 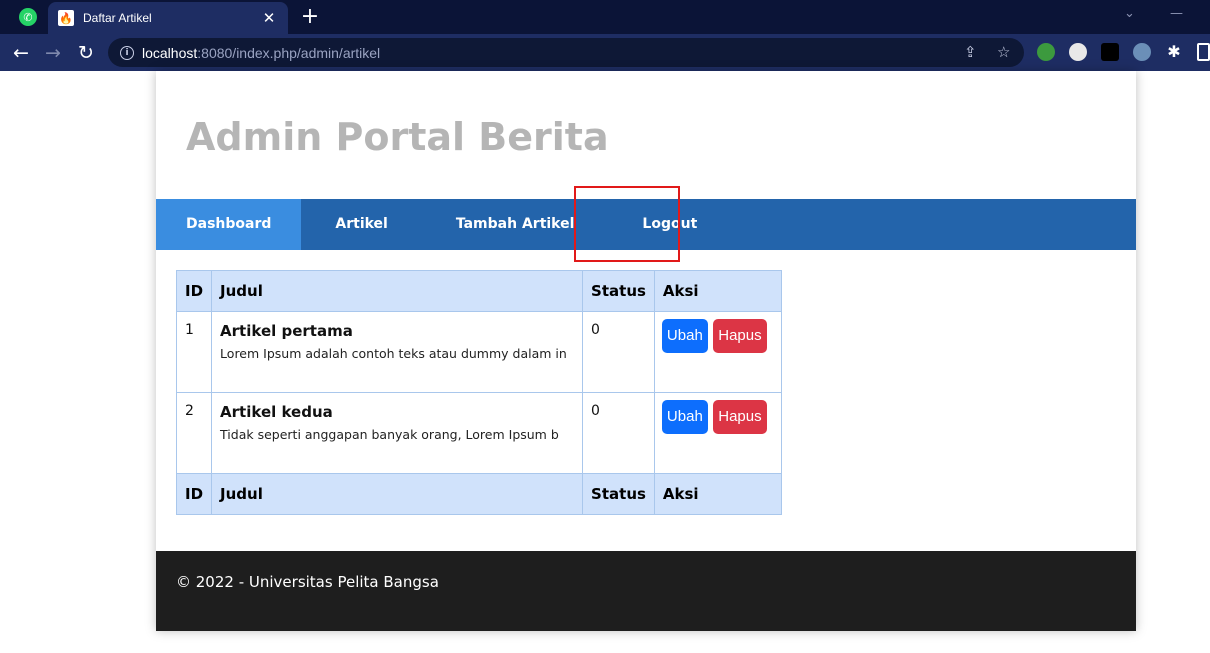 I want to click on article-title: Artikel kedua, so click(x=276, y=412).